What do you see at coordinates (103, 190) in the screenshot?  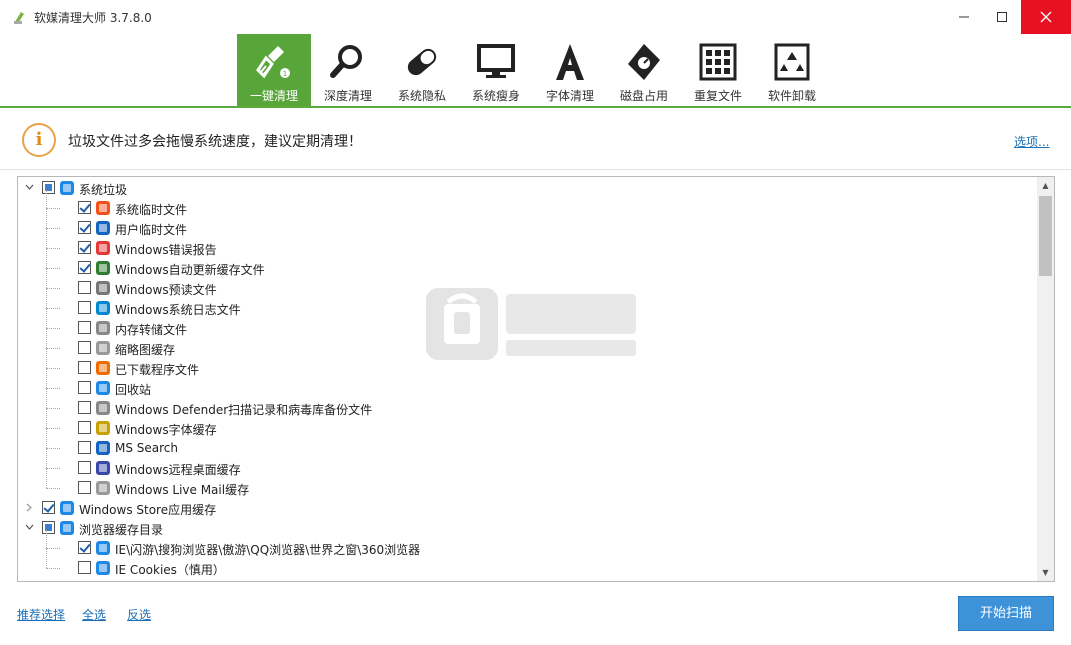 I see `tree-item-label: 系统垃圾` at bounding box center [103, 190].